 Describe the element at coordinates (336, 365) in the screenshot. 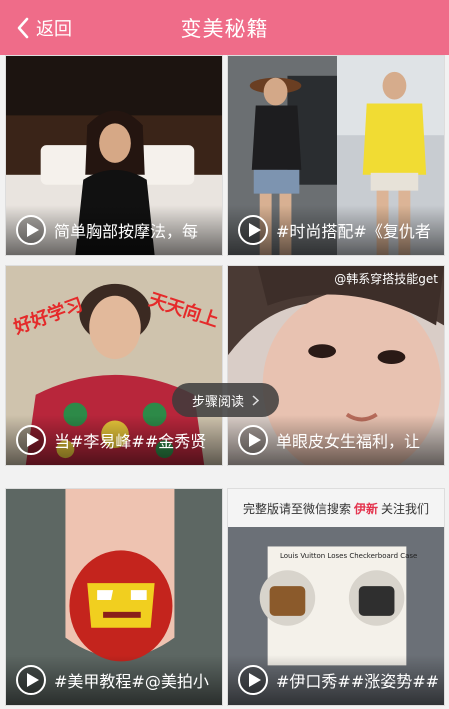

I see `video-tile: @韩系穿搭技能get 单眼皮女生福利，让` at that location.